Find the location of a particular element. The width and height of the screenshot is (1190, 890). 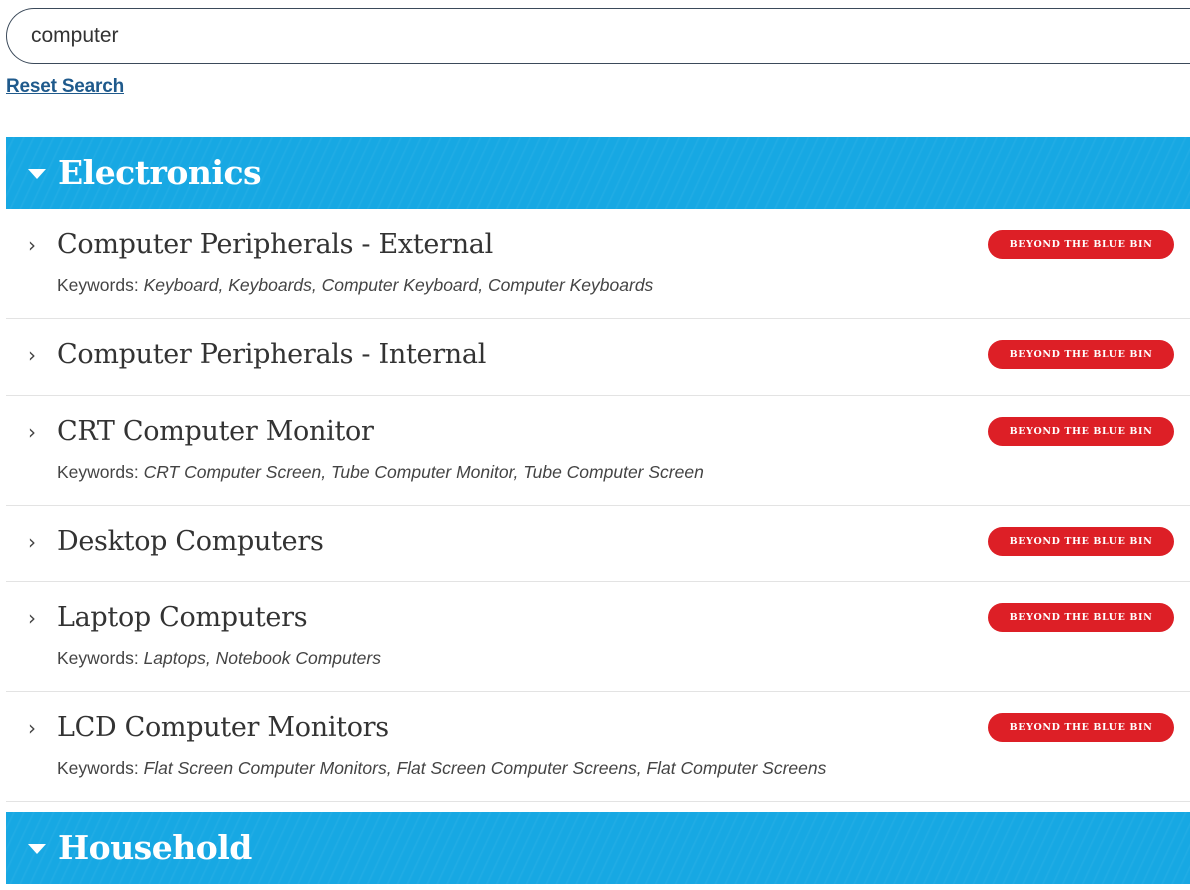

category-header-household: Household is located at coordinates (598, 848).